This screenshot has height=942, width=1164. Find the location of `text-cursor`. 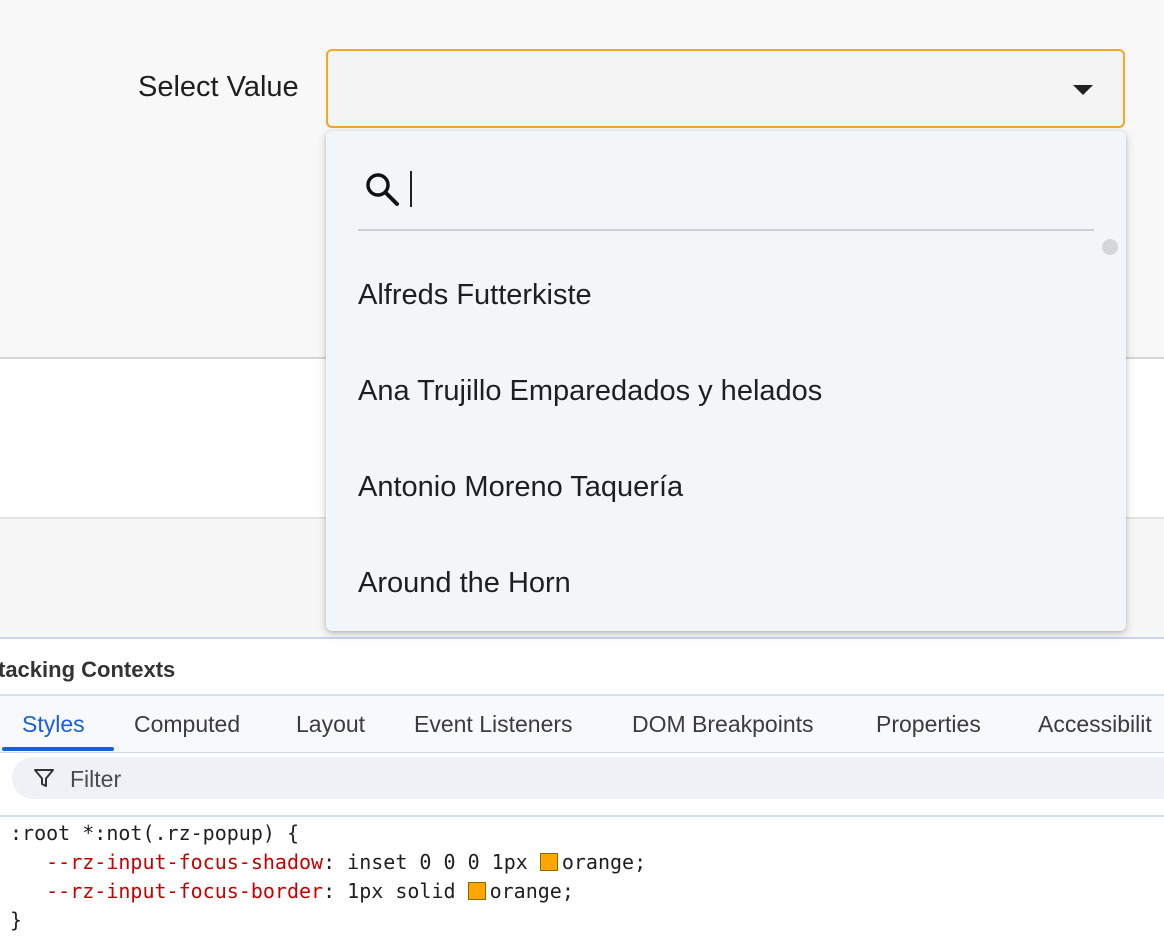

text-cursor is located at coordinates (411, 189).